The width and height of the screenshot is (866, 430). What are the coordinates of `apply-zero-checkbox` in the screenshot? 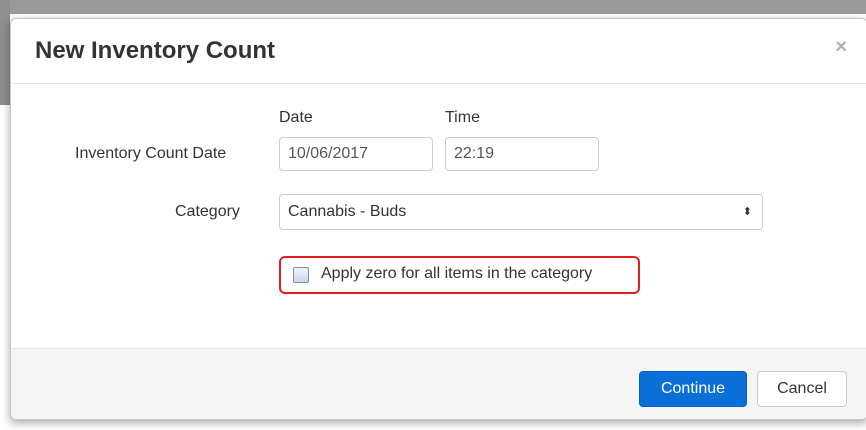 It's located at (301, 275).